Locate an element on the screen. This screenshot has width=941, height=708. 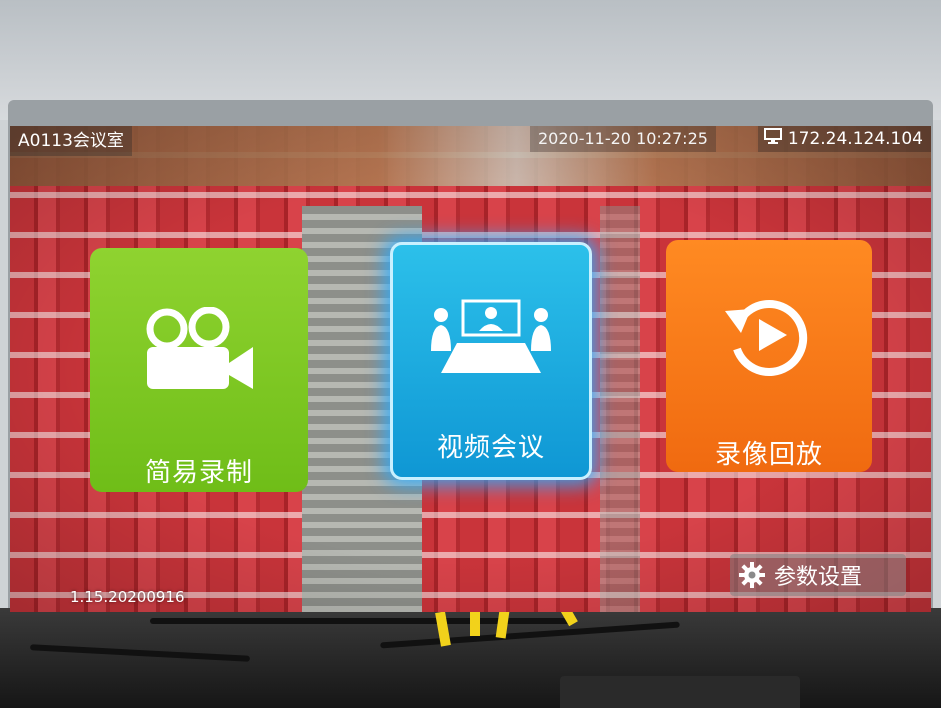
simple-record-button: 简易录制 is located at coordinates (199, 370).